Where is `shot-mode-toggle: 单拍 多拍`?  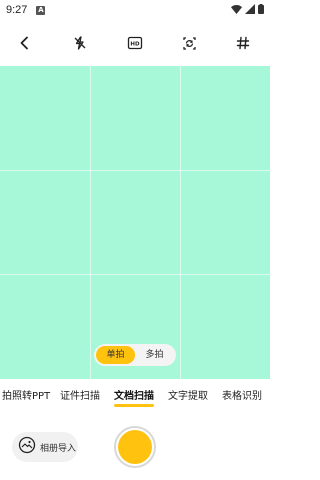 shot-mode-toggle: 单拍 多拍 is located at coordinates (135, 355).